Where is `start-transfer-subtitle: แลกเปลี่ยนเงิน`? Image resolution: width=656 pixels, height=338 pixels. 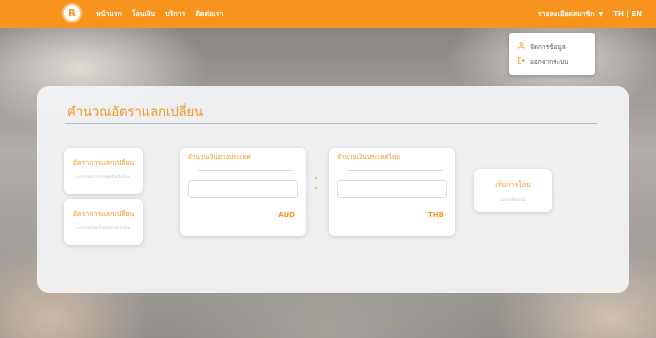 start-transfer-subtitle: แลกเปลี่ยนเงิน is located at coordinates (513, 199).